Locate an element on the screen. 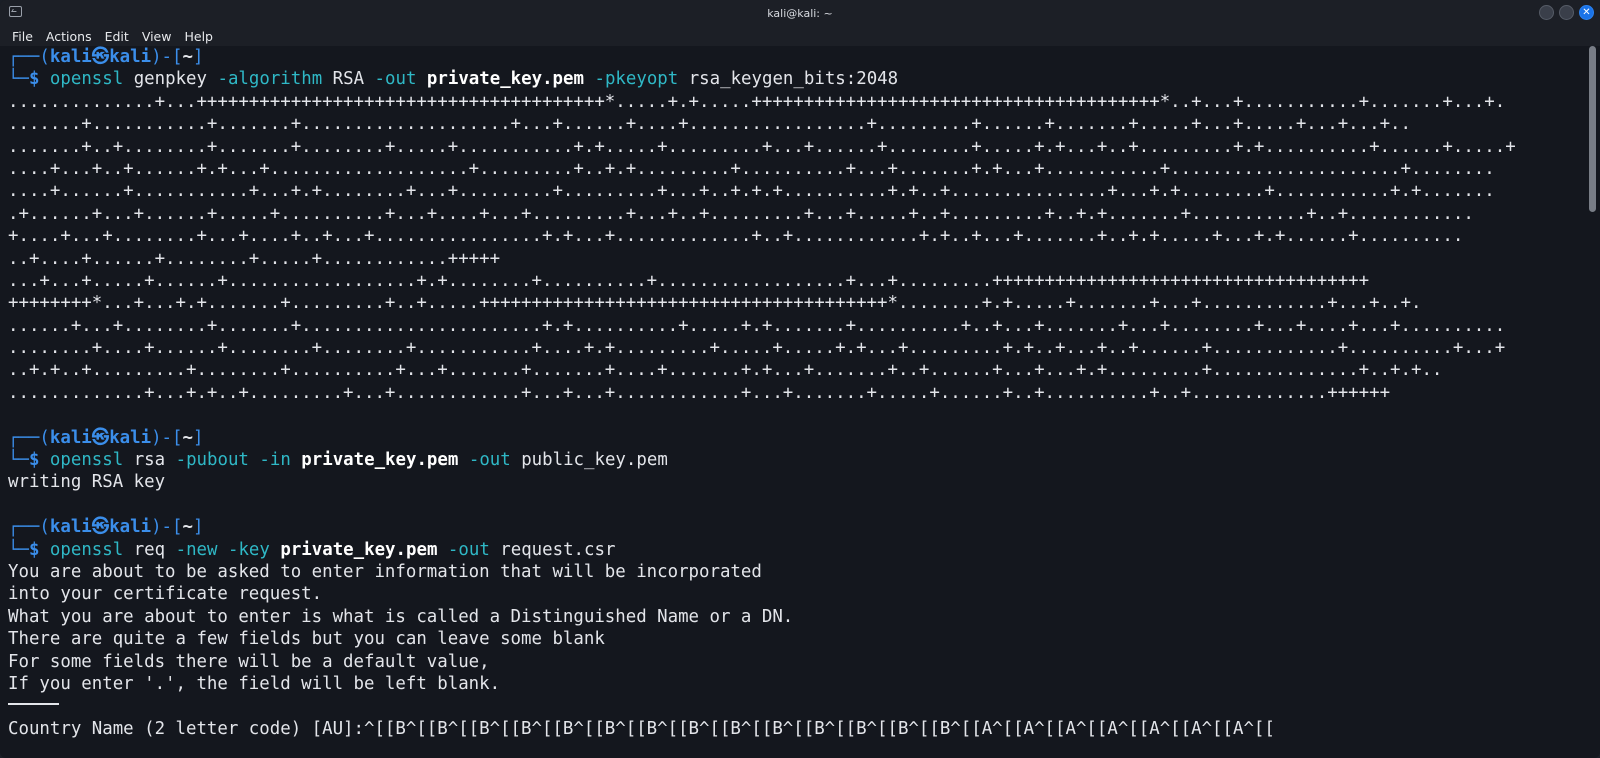 This screenshot has width=1600, height=758. command-token: -in is located at coordinates (275, 460).